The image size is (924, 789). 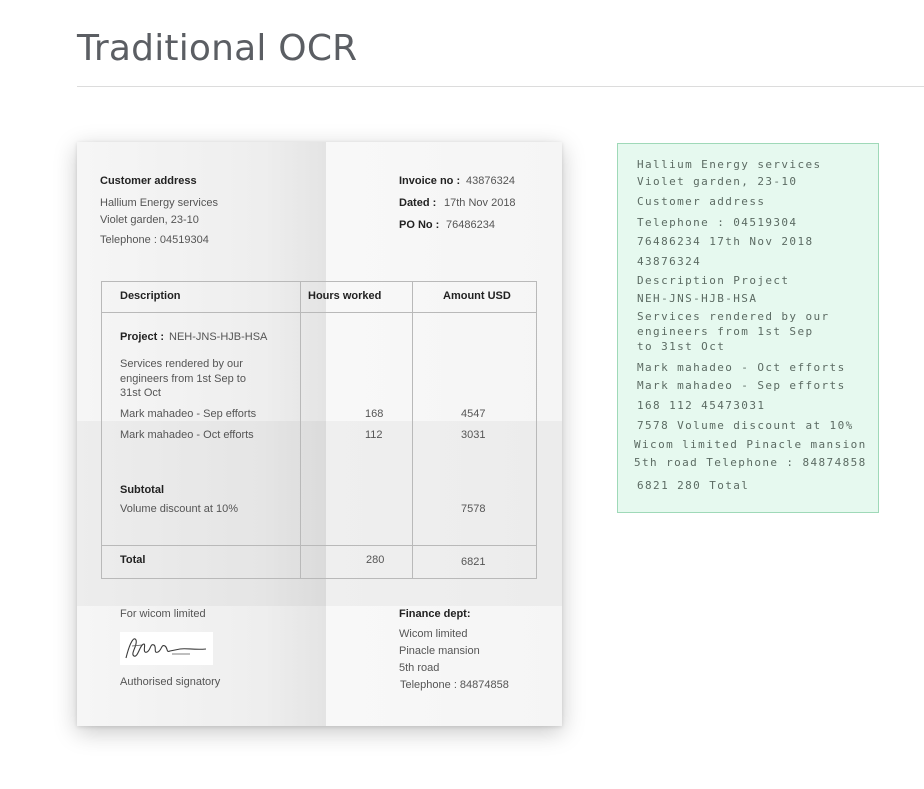 I want to click on finance-line: Pinacle mansion, so click(x=439, y=651).